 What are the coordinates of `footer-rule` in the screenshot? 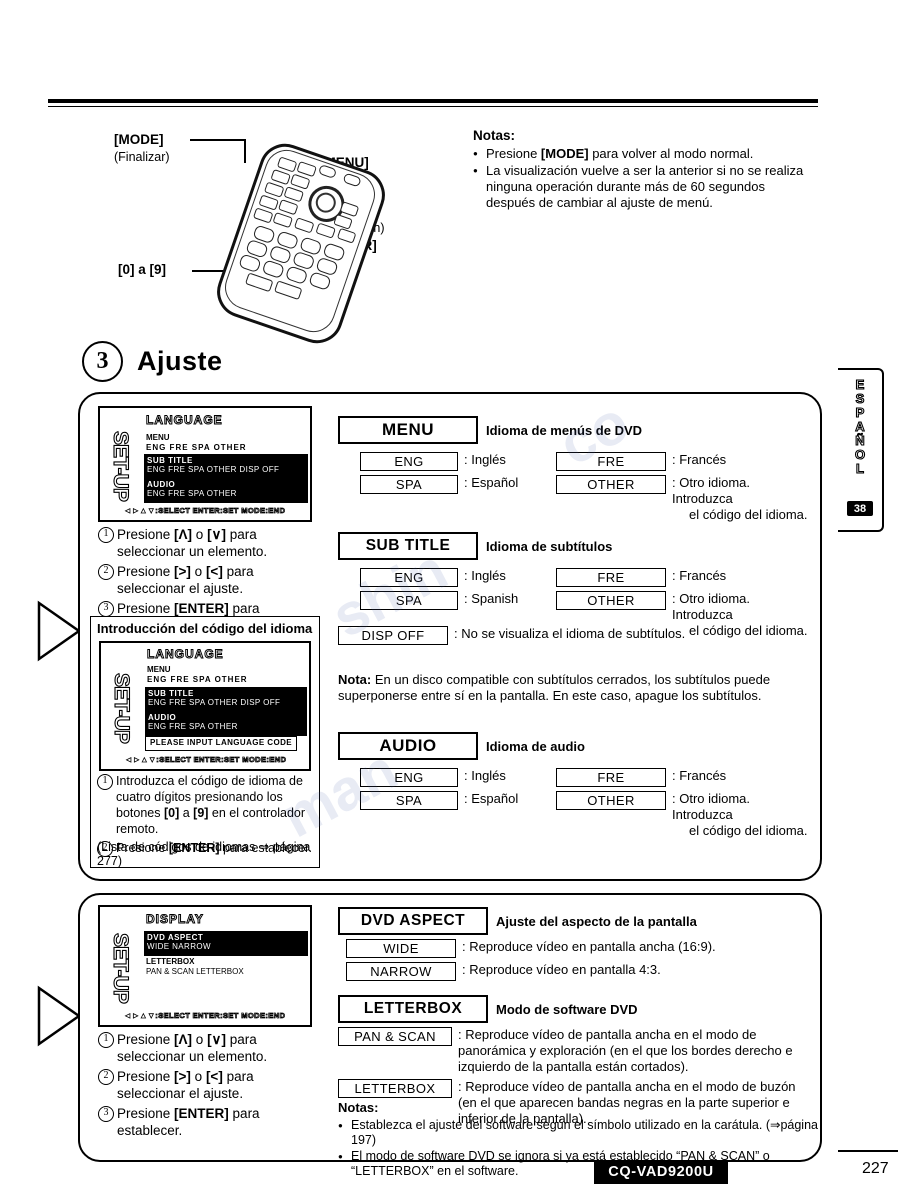 It's located at (868, 1151).